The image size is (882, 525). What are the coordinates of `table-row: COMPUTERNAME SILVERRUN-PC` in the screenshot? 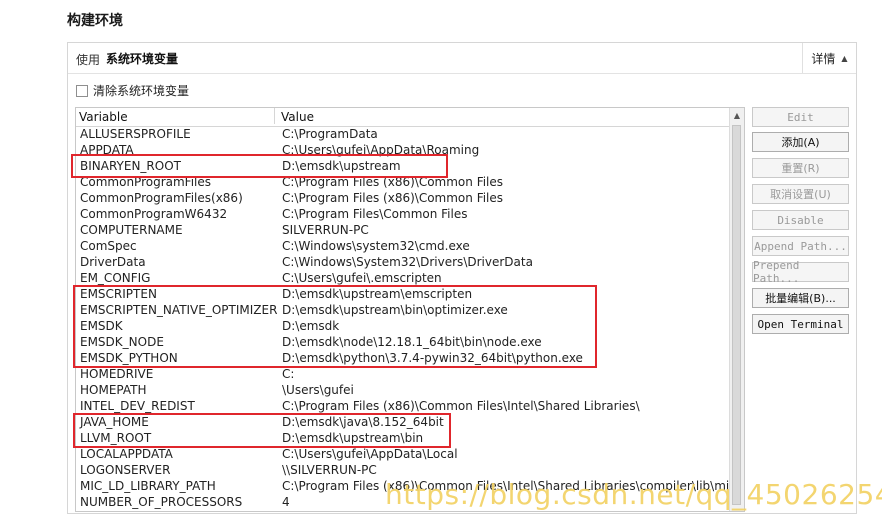 It's located at (402, 230).